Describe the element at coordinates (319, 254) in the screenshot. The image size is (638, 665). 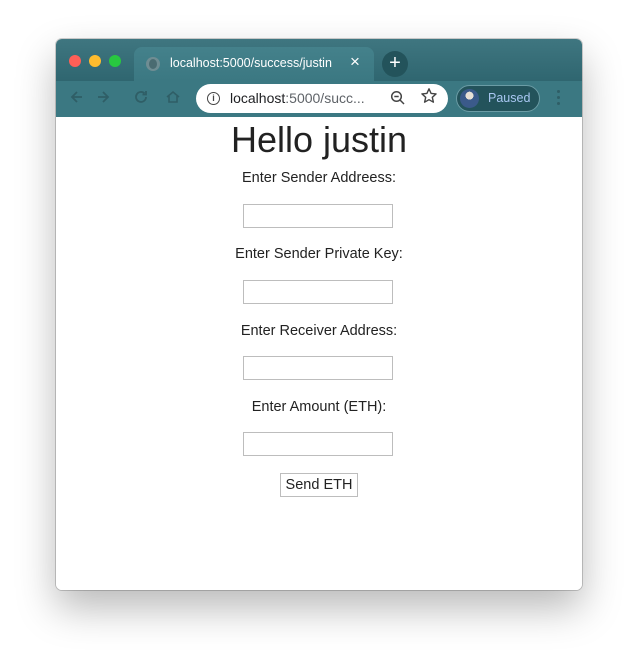
I see `sender-private-key-label: Enter Sender Private Key:` at that location.